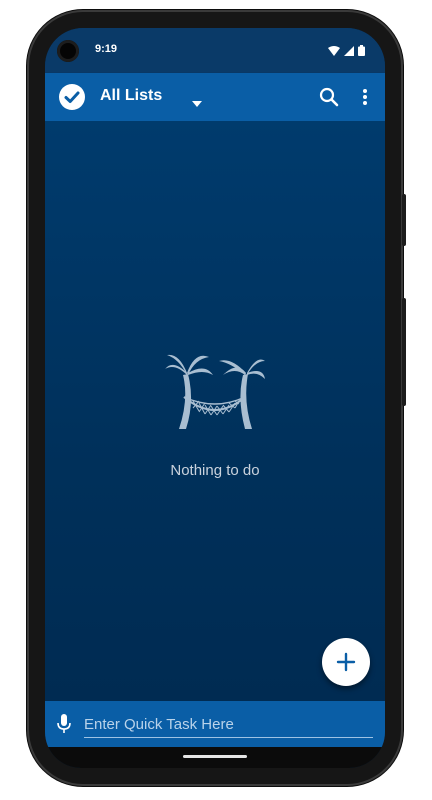 This screenshot has height=800, width=432. I want to click on app-bar: All Lists, so click(215, 97).